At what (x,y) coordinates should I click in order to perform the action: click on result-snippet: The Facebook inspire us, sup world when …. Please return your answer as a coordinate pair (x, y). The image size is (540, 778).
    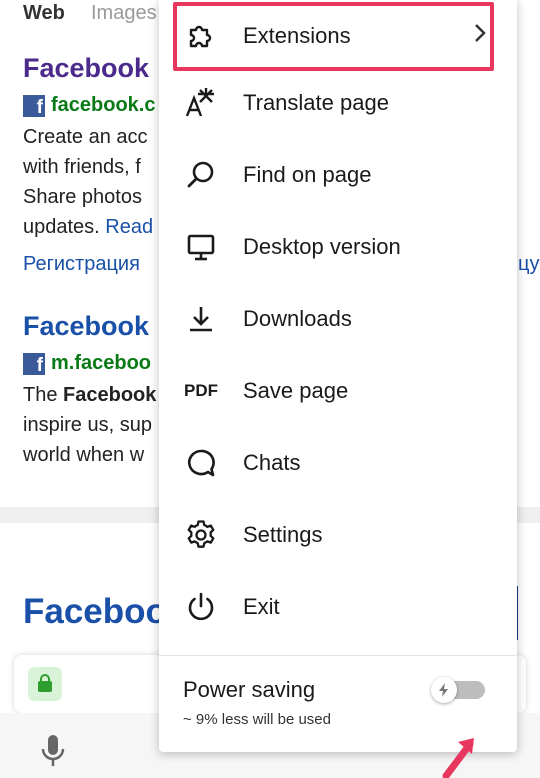
    Looking at the image, I should click on (89, 425).